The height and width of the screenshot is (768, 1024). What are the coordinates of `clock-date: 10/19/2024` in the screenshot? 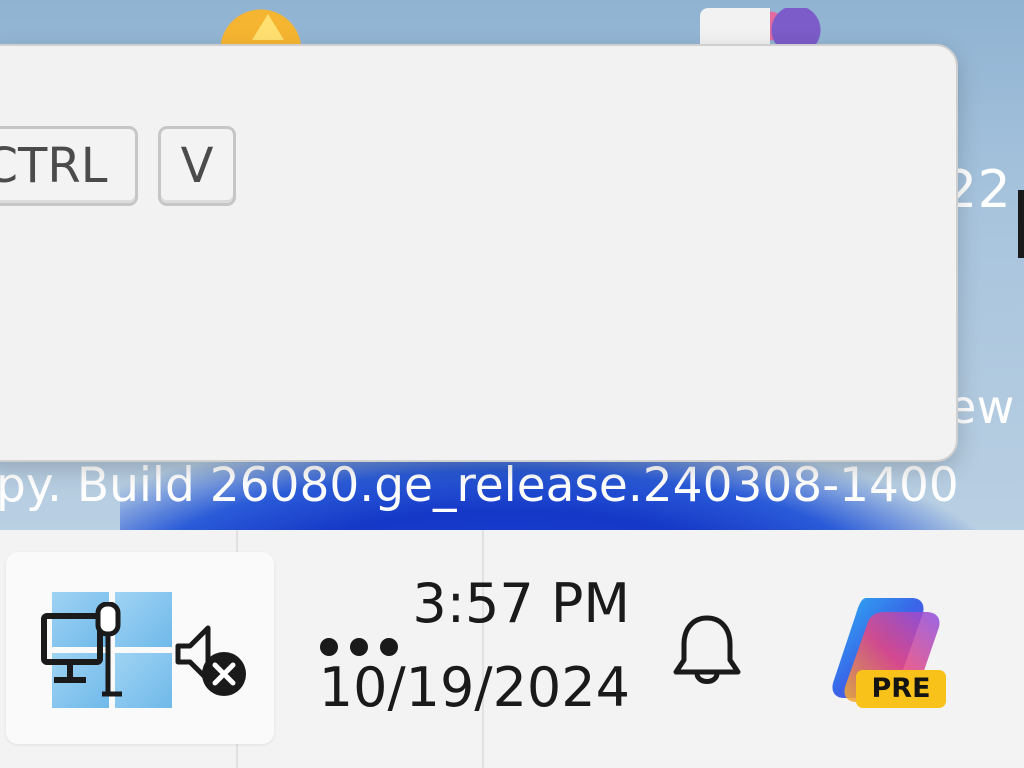 It's located at (474, 688).